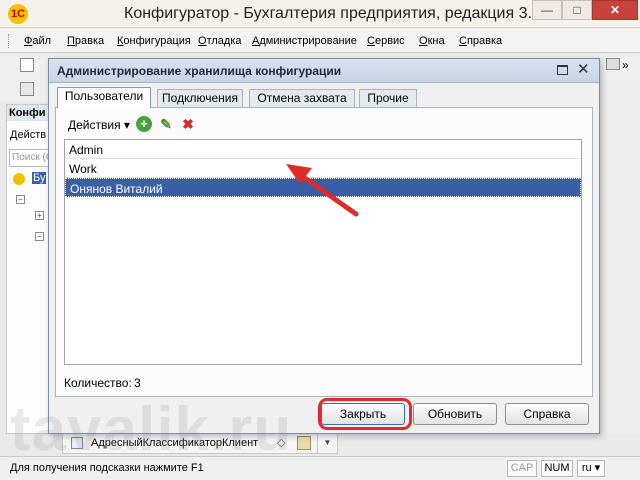  What do you see at coordinates (39, 178) in the screenshot?
I see `tree-root-label: Бу` at bounding box center [39, 178].